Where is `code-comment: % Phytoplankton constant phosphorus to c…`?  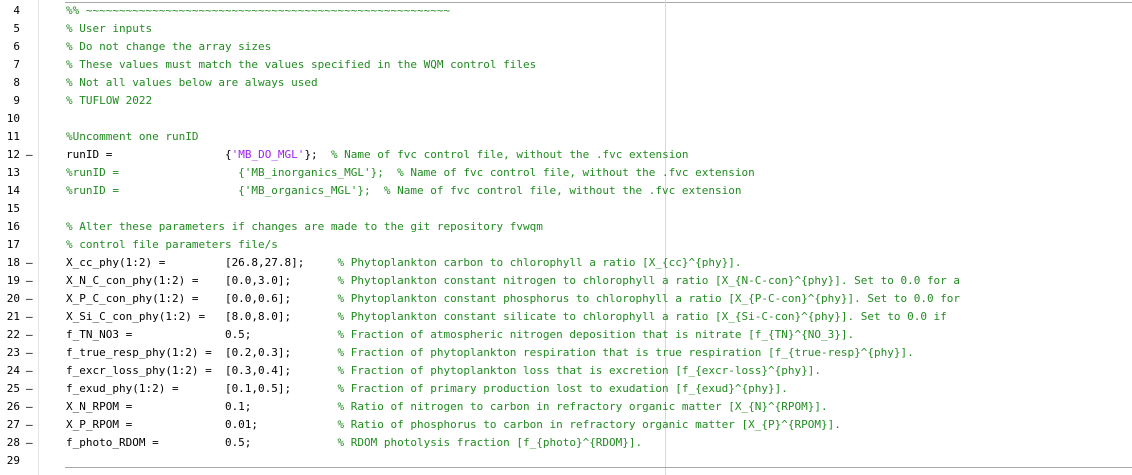
code-comment: % Phytoplankton constant phosphorus to c… is located at coordinates (649, 298).